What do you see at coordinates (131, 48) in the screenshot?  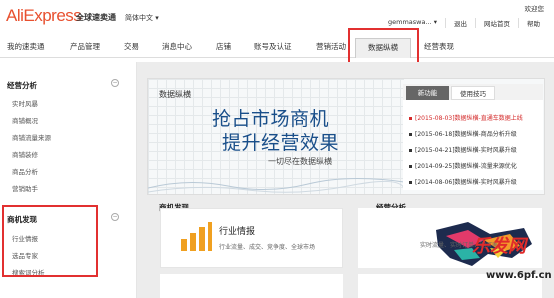 I see `nav-transactions: 交易` at bounding box center [131, 48].